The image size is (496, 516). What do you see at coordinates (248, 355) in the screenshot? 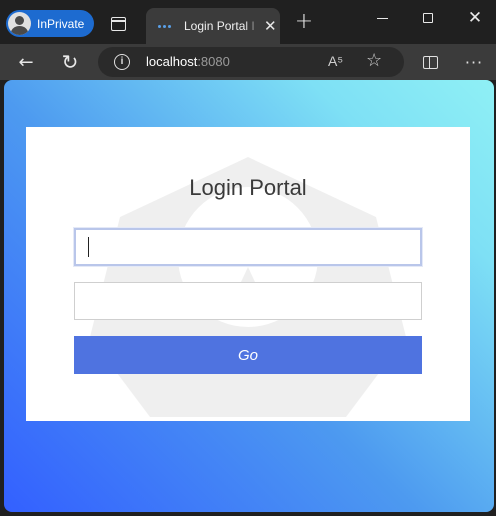
I see `go-button: Go` at bounding box center [248, 355].